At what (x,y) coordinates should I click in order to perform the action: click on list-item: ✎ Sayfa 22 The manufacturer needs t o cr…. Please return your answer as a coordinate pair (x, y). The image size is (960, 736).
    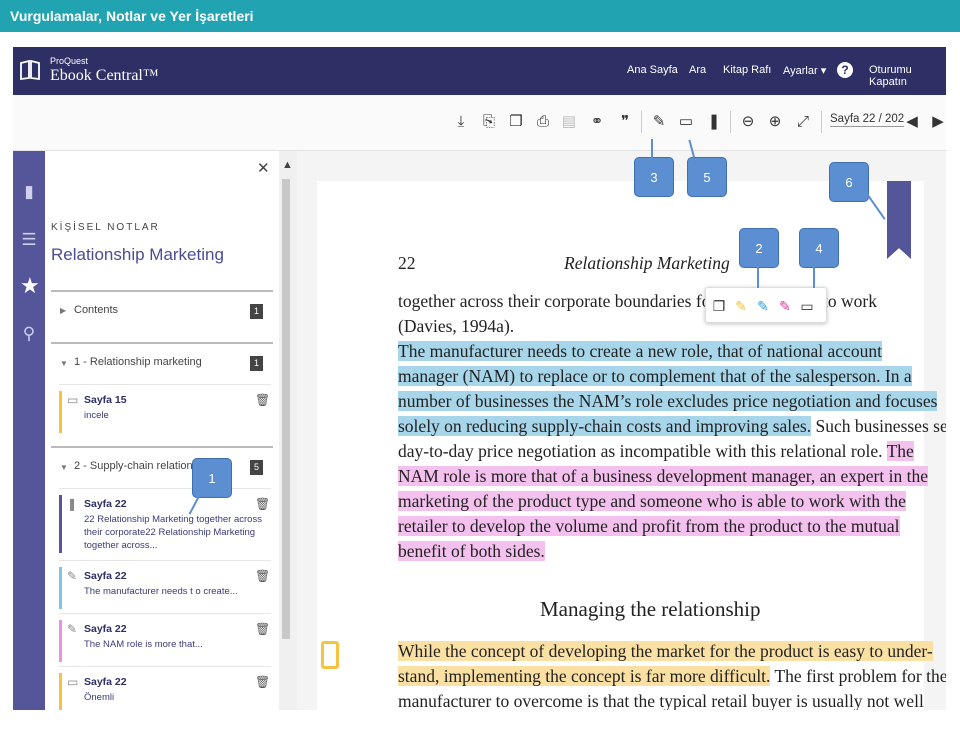
    Looking at the image, I should click on (165, 586).